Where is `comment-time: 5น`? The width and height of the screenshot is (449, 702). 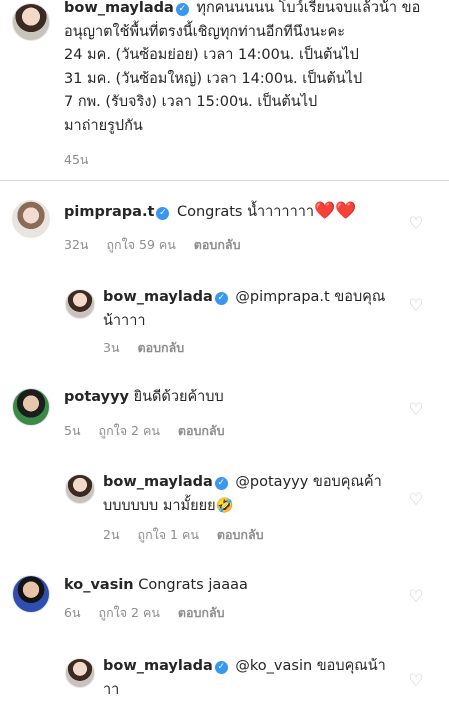
comment-time: 5น is located at coordinates (72, 430).